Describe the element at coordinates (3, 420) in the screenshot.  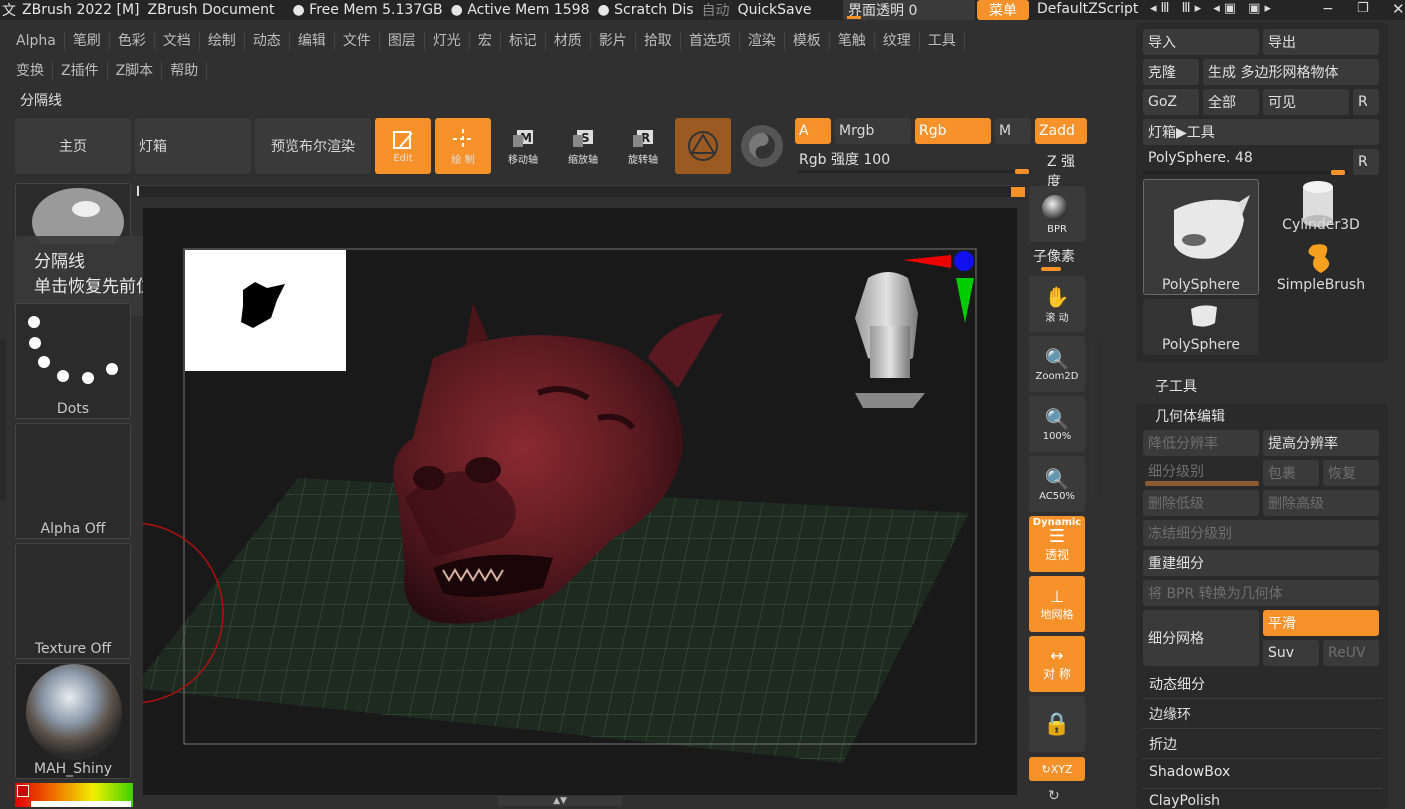
I see `left-tray-toggle` at that location.